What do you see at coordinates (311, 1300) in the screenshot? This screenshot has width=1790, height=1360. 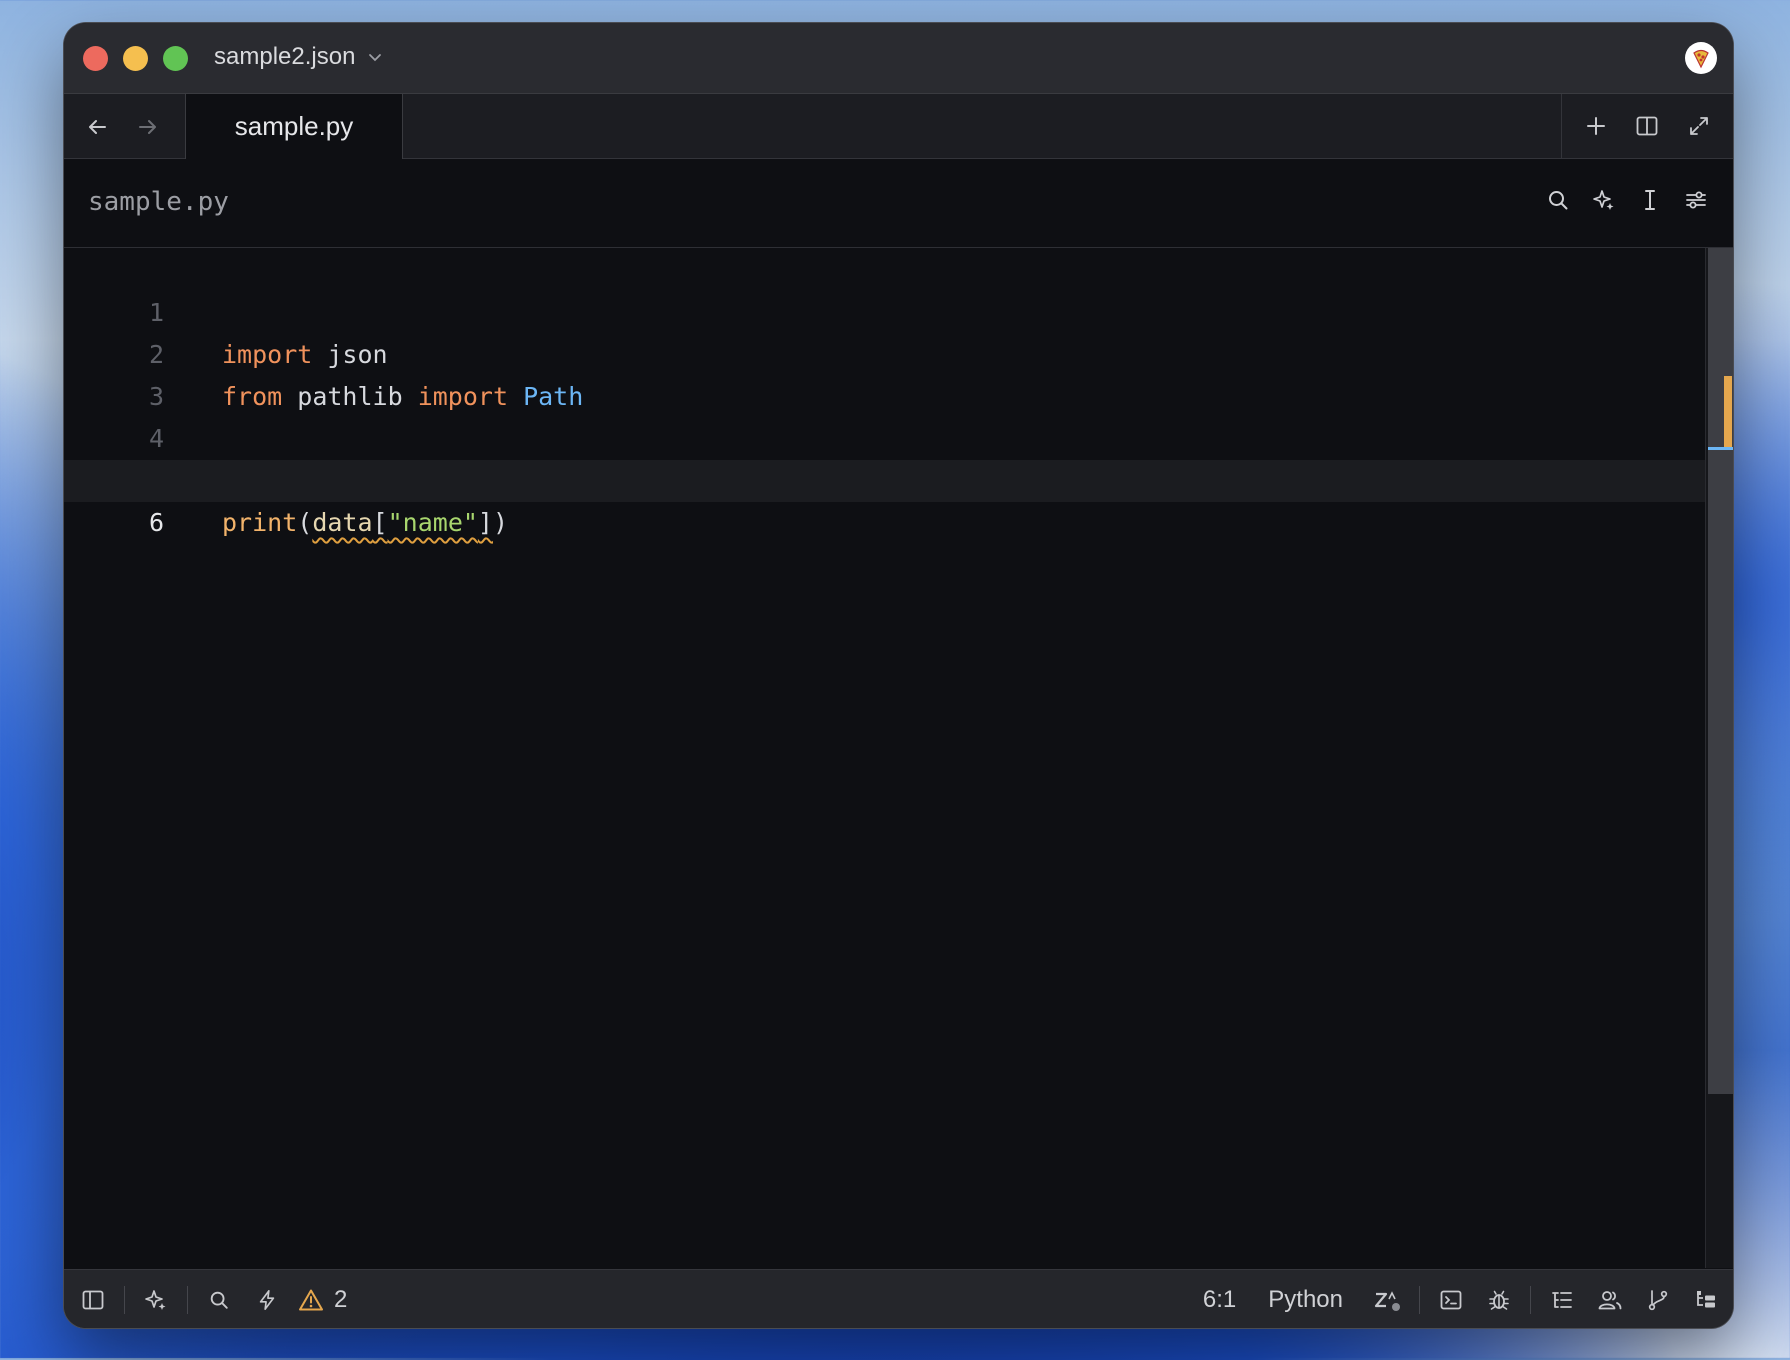 I see `warning-icon` at bounding box center [311, 1300].